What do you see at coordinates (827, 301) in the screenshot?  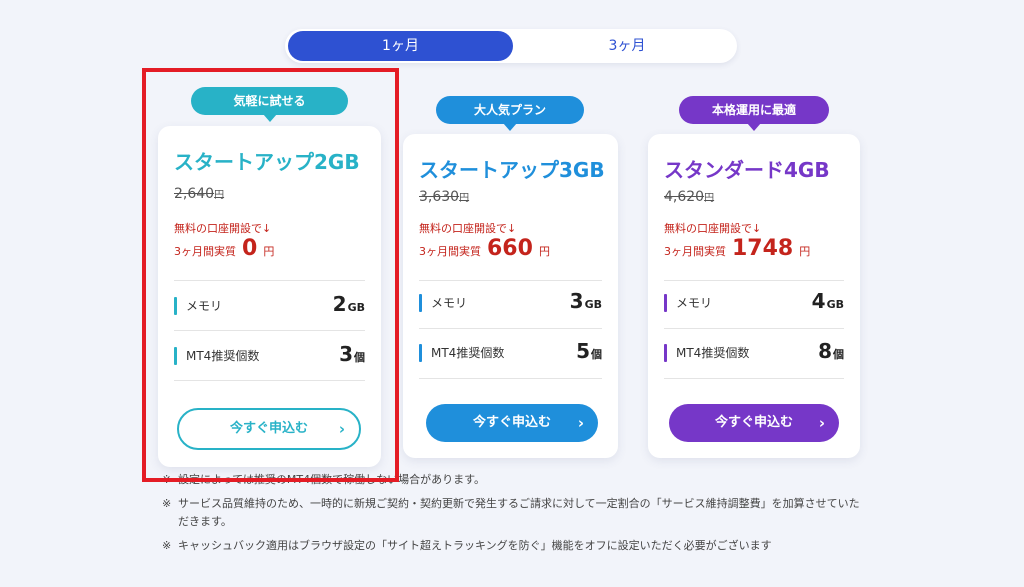 I see `memory-value: 4GB` at bounding box center [827, 301].